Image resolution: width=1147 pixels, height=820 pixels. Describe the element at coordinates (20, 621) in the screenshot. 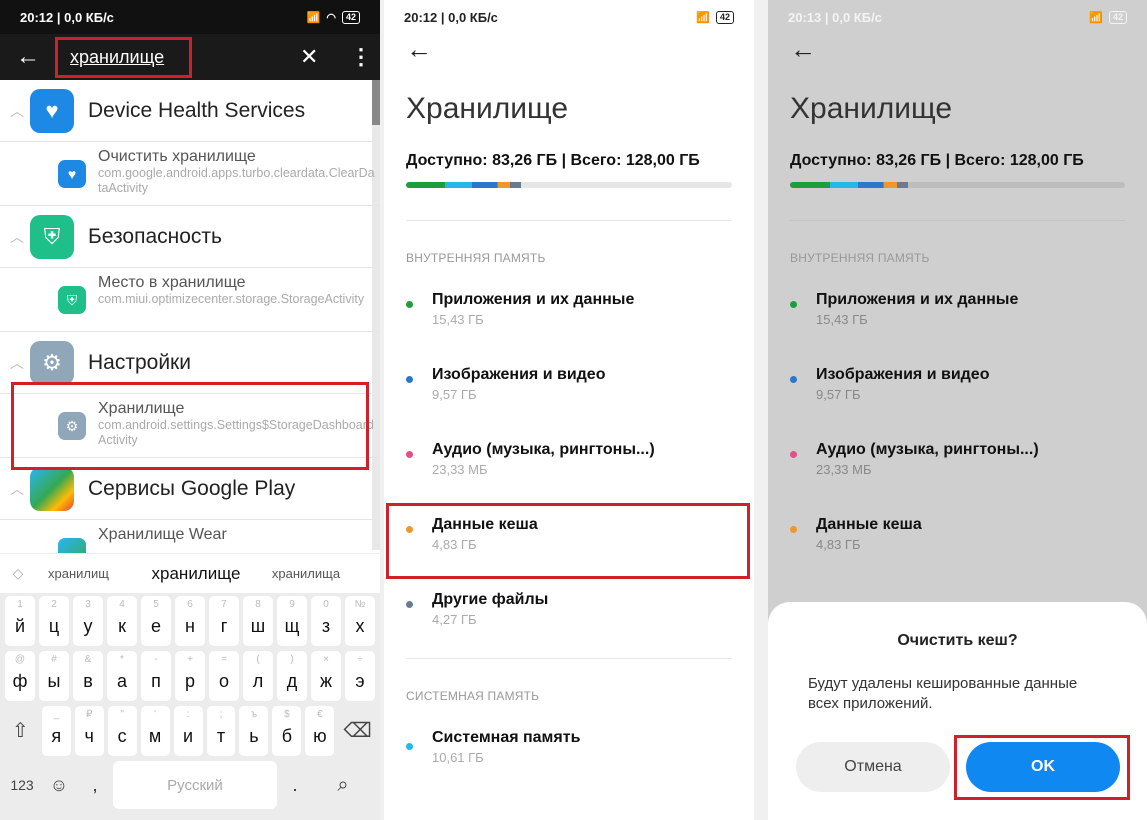

I see `key: 1й` at that location.